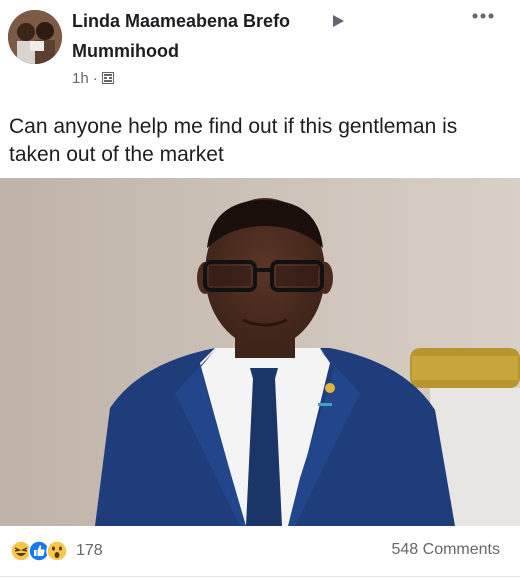  What do you see at coordinates (107, 78) in the screenshot?
I see `group-privacy-icon` at bounding box center [107, 78].